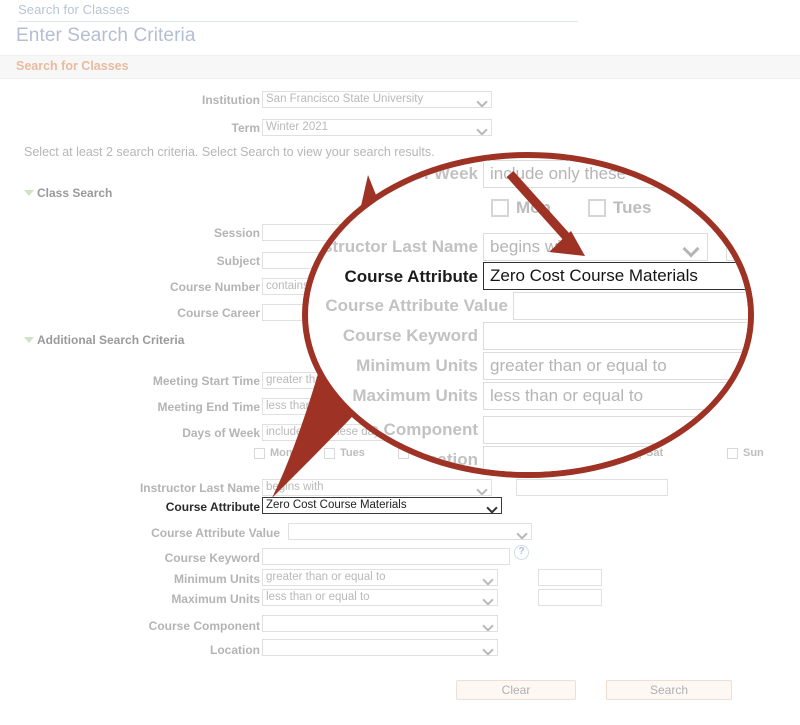 This screenshot has height=725, width=800. Describe the element at coordinates (377, 487) in the screenshot. I see `select-instructor-last-name: begins with` at that location.